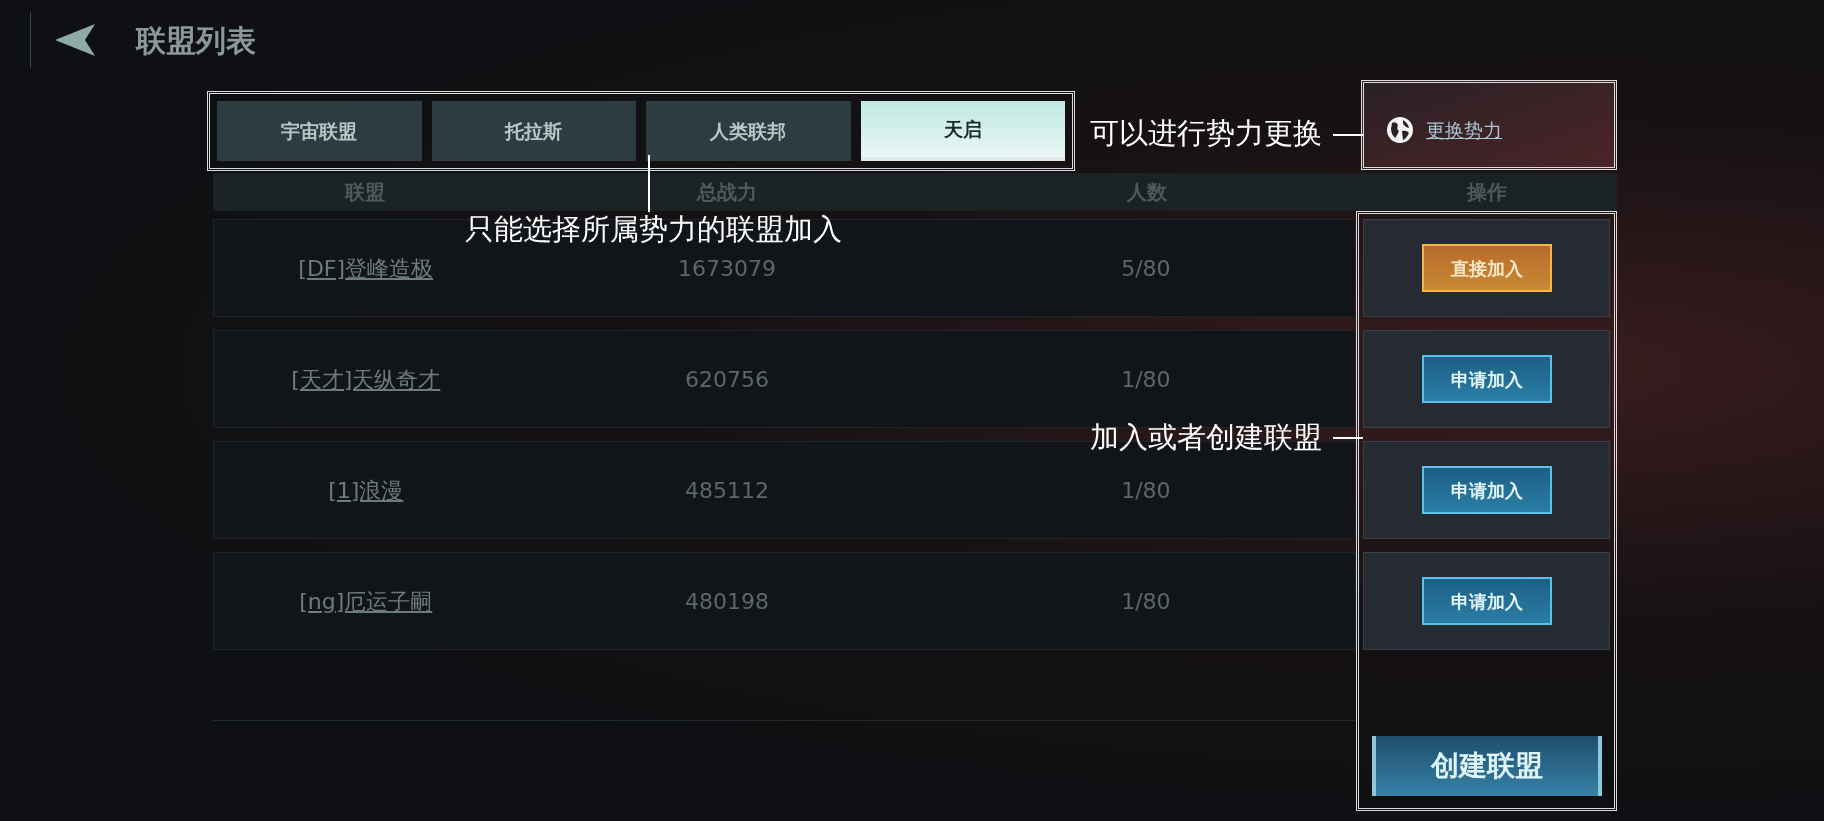 Image resolution: width=1824 pixels, height=821 pixels. Describe the element at coordinates (1486, 268) in the screenshot. I see `join-button: 直接加入` at that location.